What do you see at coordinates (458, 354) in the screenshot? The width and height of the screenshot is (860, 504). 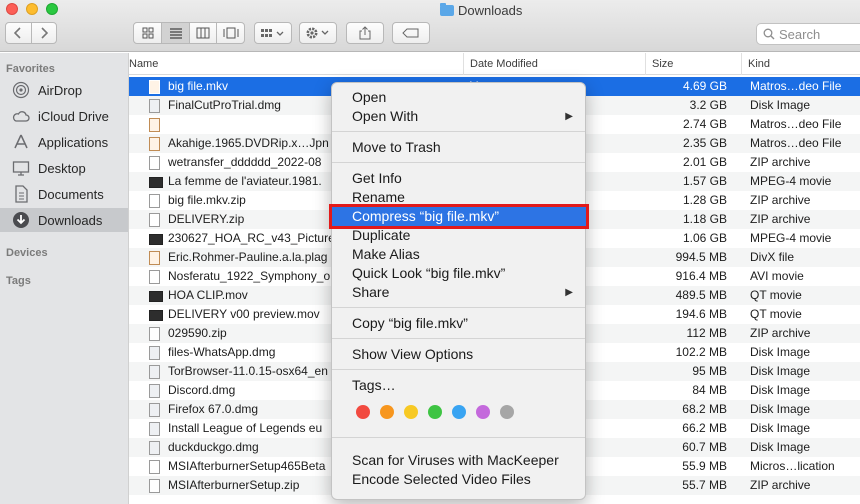 I see `menu-item-show-view-options: Show View Options` at bounding box center [458, 354].